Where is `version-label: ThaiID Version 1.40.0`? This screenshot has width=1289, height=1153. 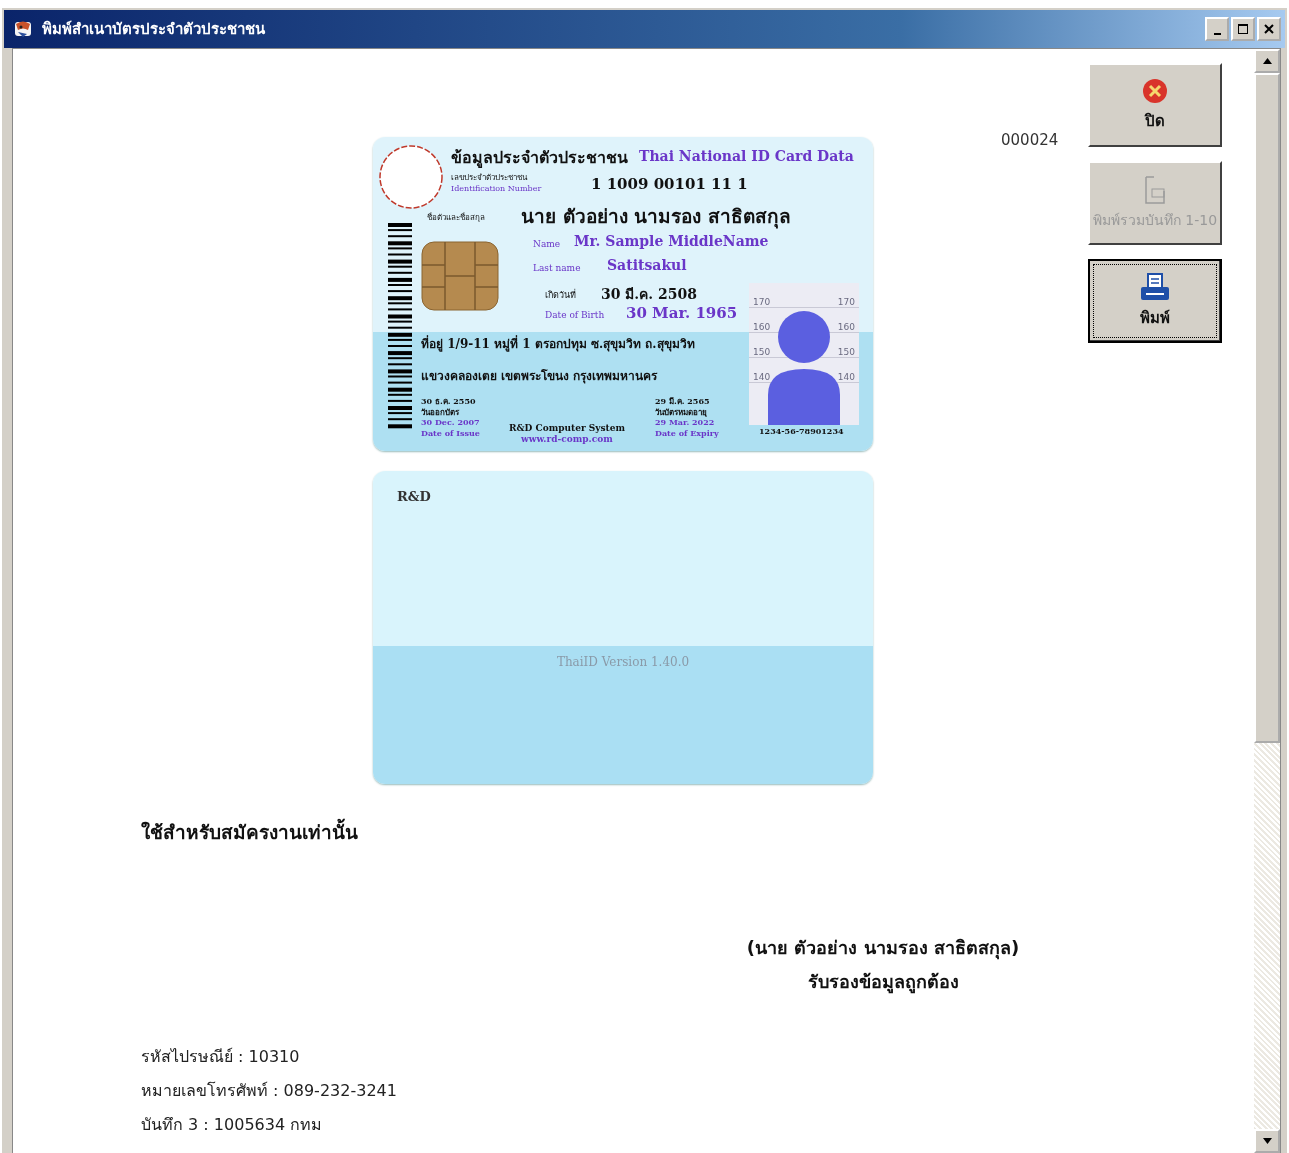 version-label: ThaiID Version 1.40.0 is located at coordinates (623, 662).